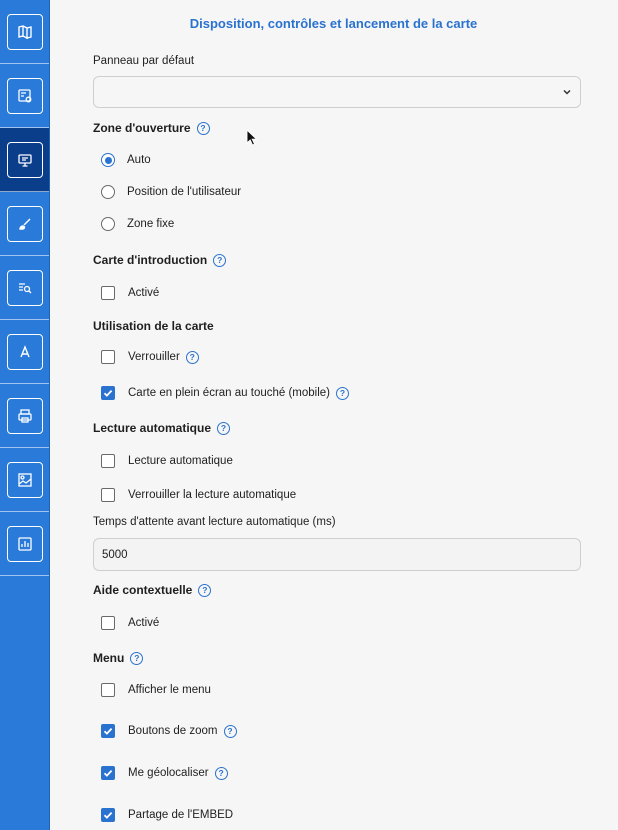 The height and width of the screenshot is (830, 618). I want to click on help-section-title: Aide contextuelle ?, so click(152, 590).